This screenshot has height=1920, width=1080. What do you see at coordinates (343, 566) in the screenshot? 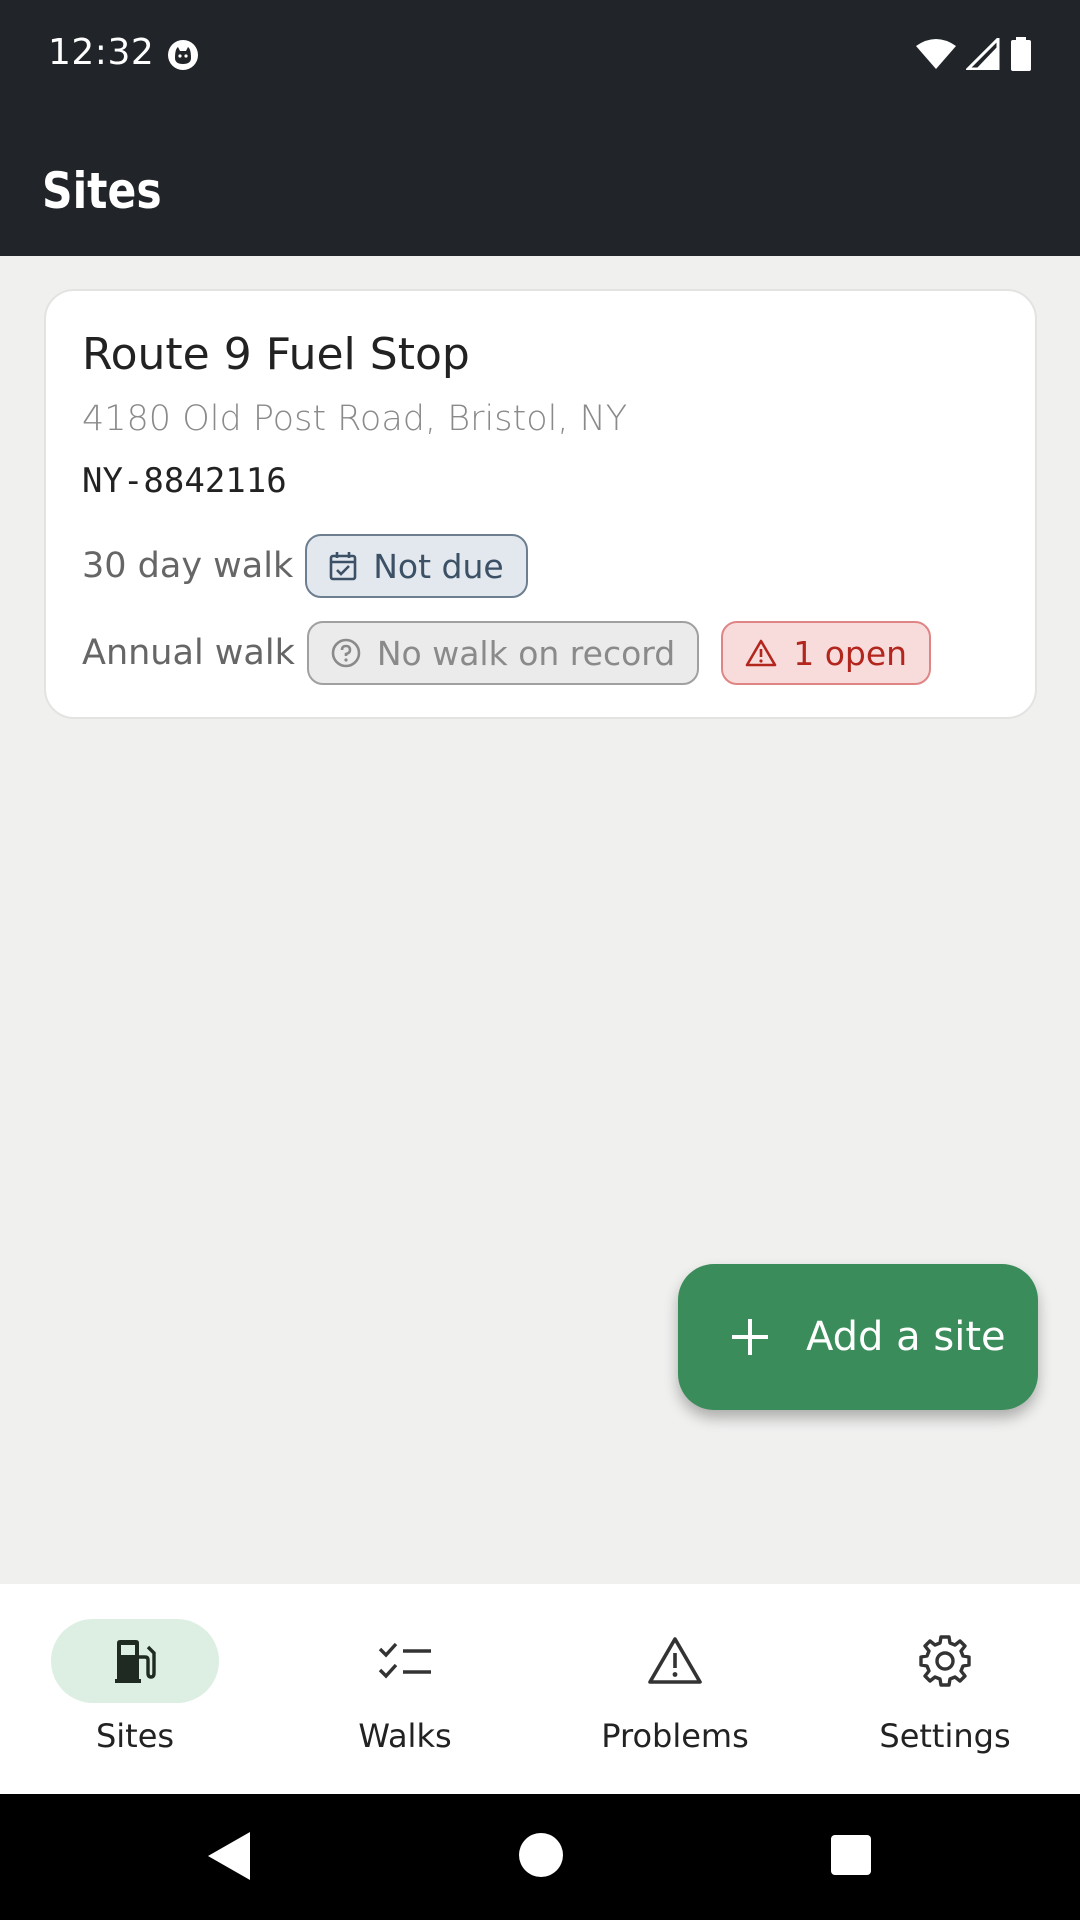
I see `calendar-check-icon` at bounding box center [343, 566].